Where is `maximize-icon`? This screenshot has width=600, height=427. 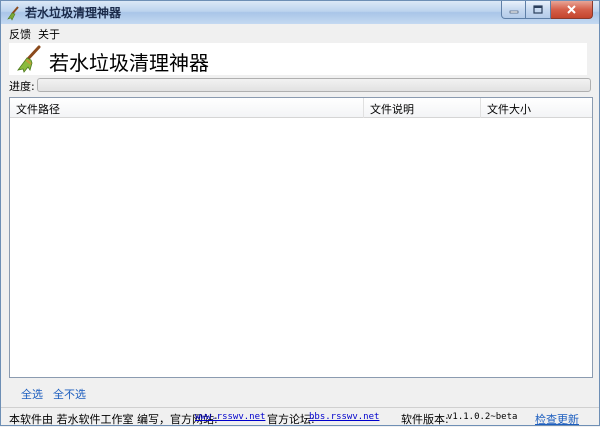 maximize-icon is located at coordinates (538, 9).